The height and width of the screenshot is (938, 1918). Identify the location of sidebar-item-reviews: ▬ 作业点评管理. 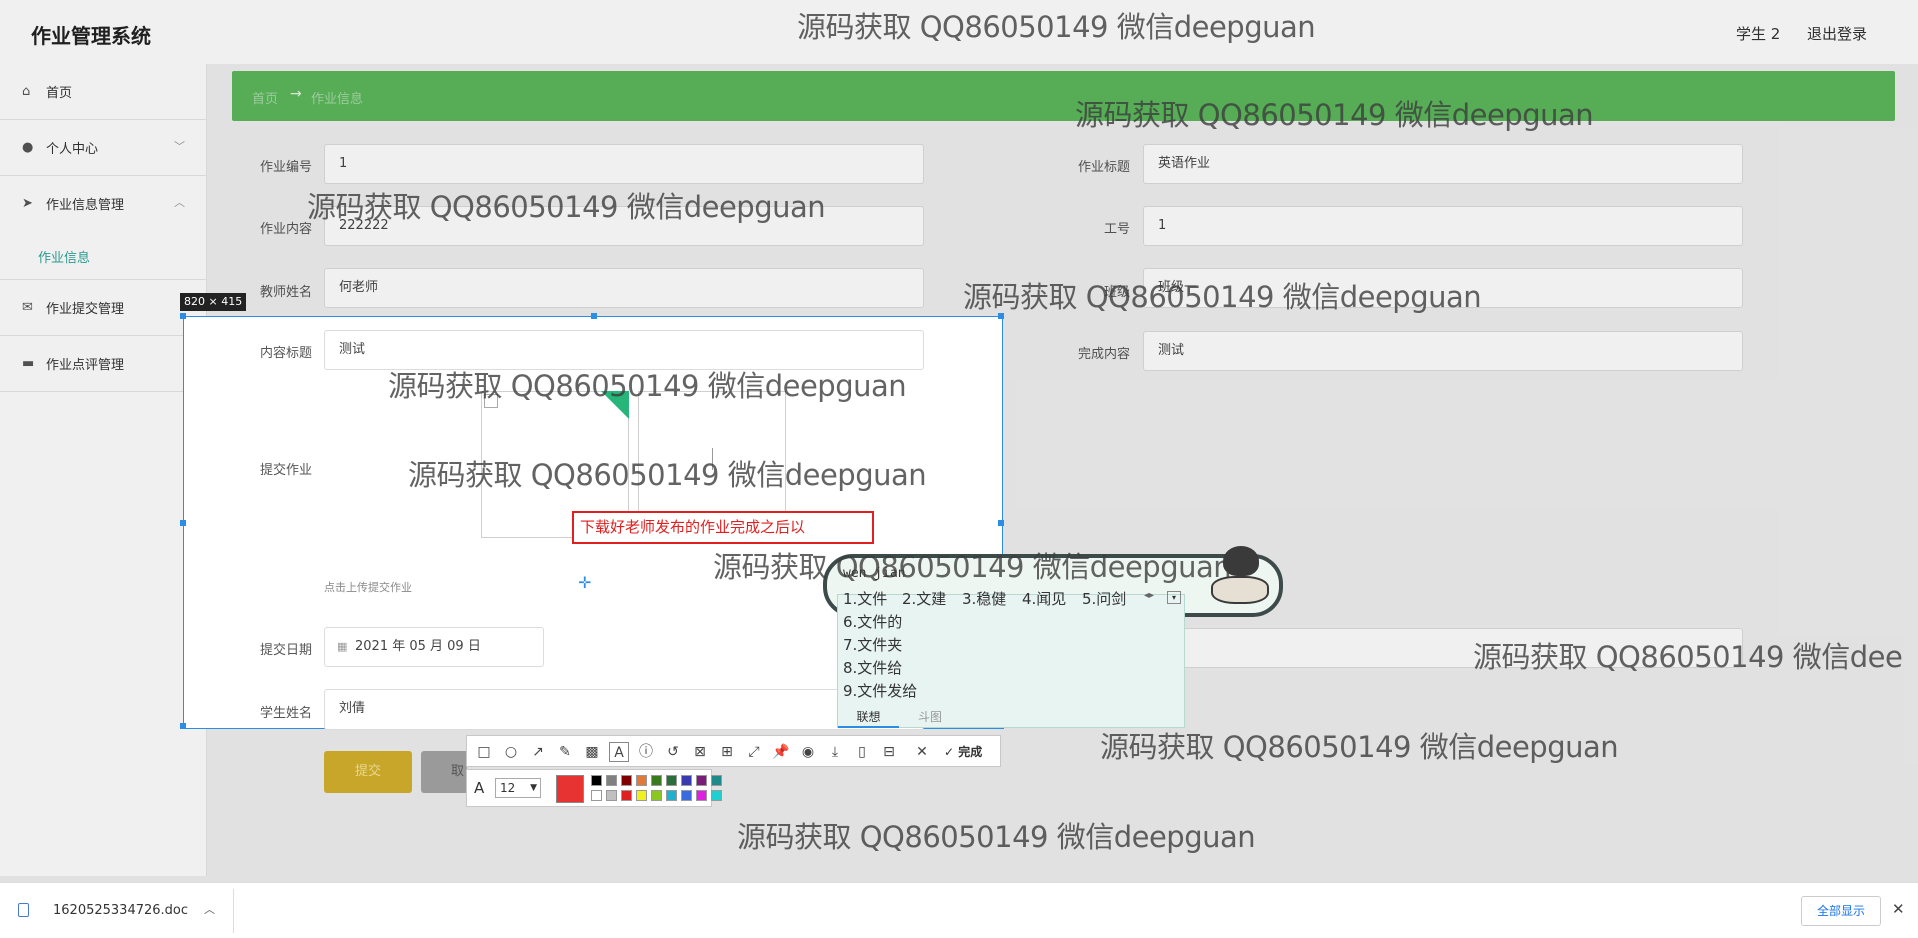
(103, 364).